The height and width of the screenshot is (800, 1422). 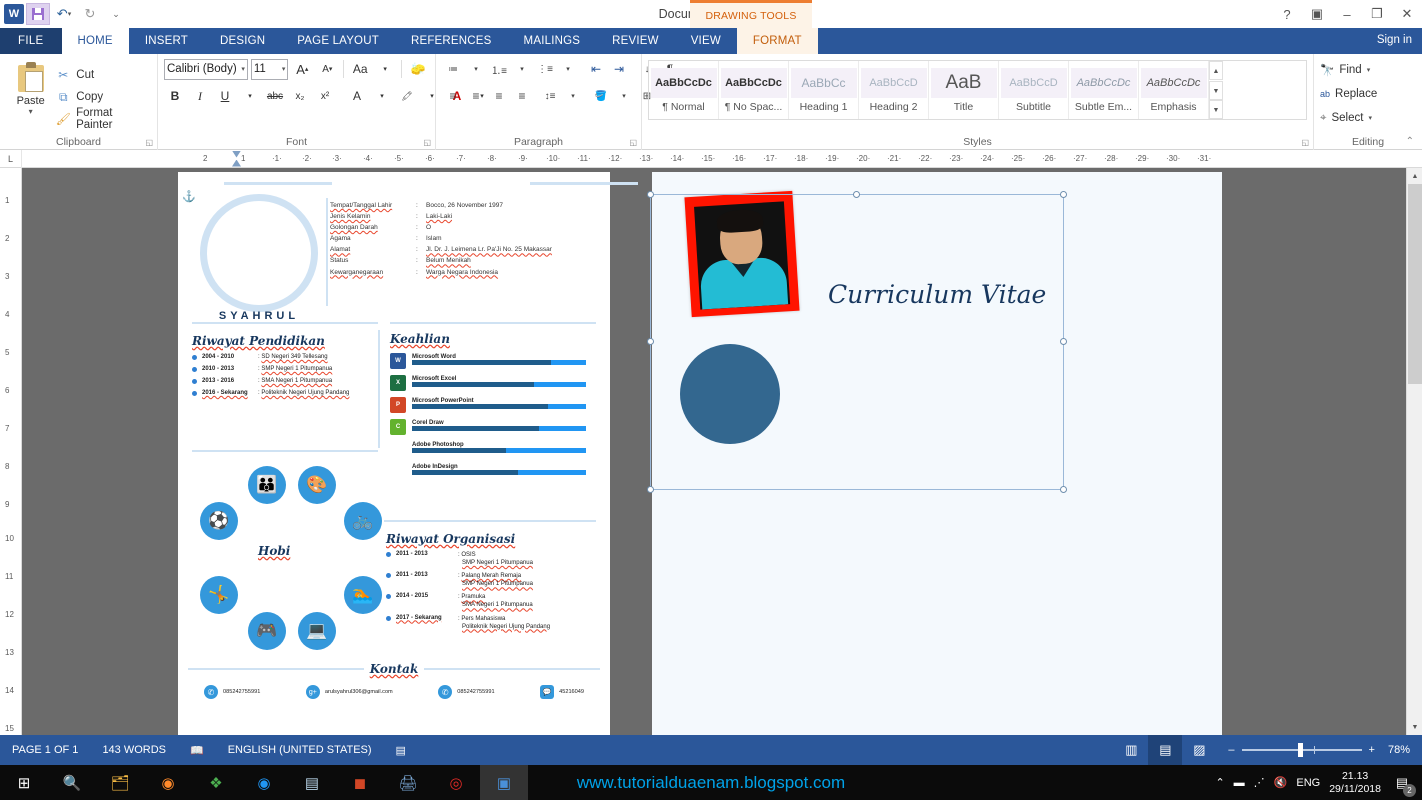 I want to click on read-mode-button: ▥, so click(x=1131, y=750).